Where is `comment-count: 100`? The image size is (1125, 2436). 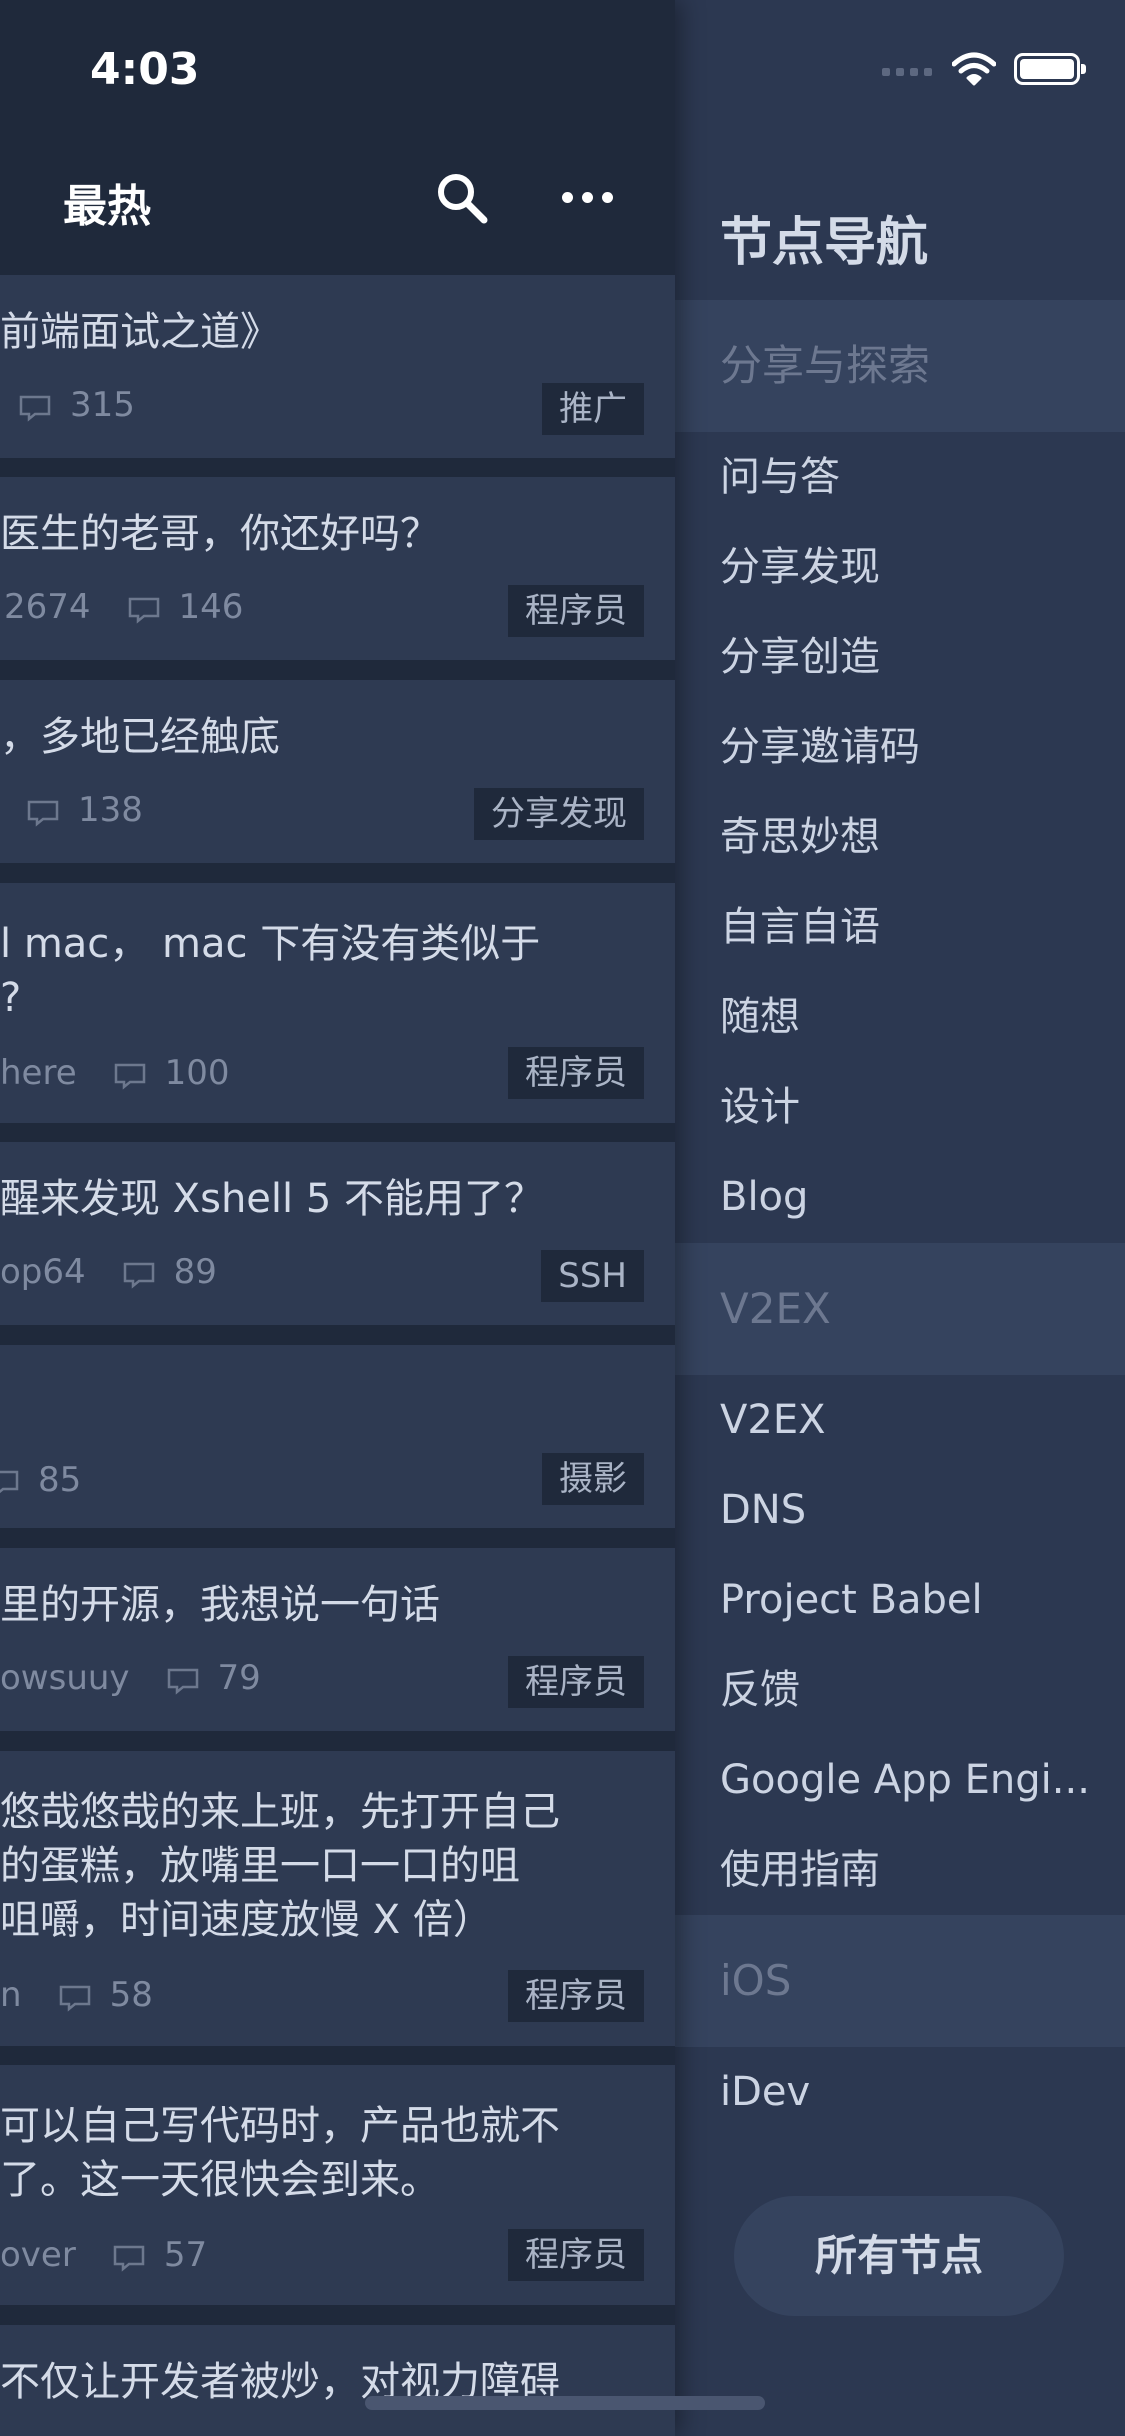 comment-count: 100 is located at coordinates (197, 1073).